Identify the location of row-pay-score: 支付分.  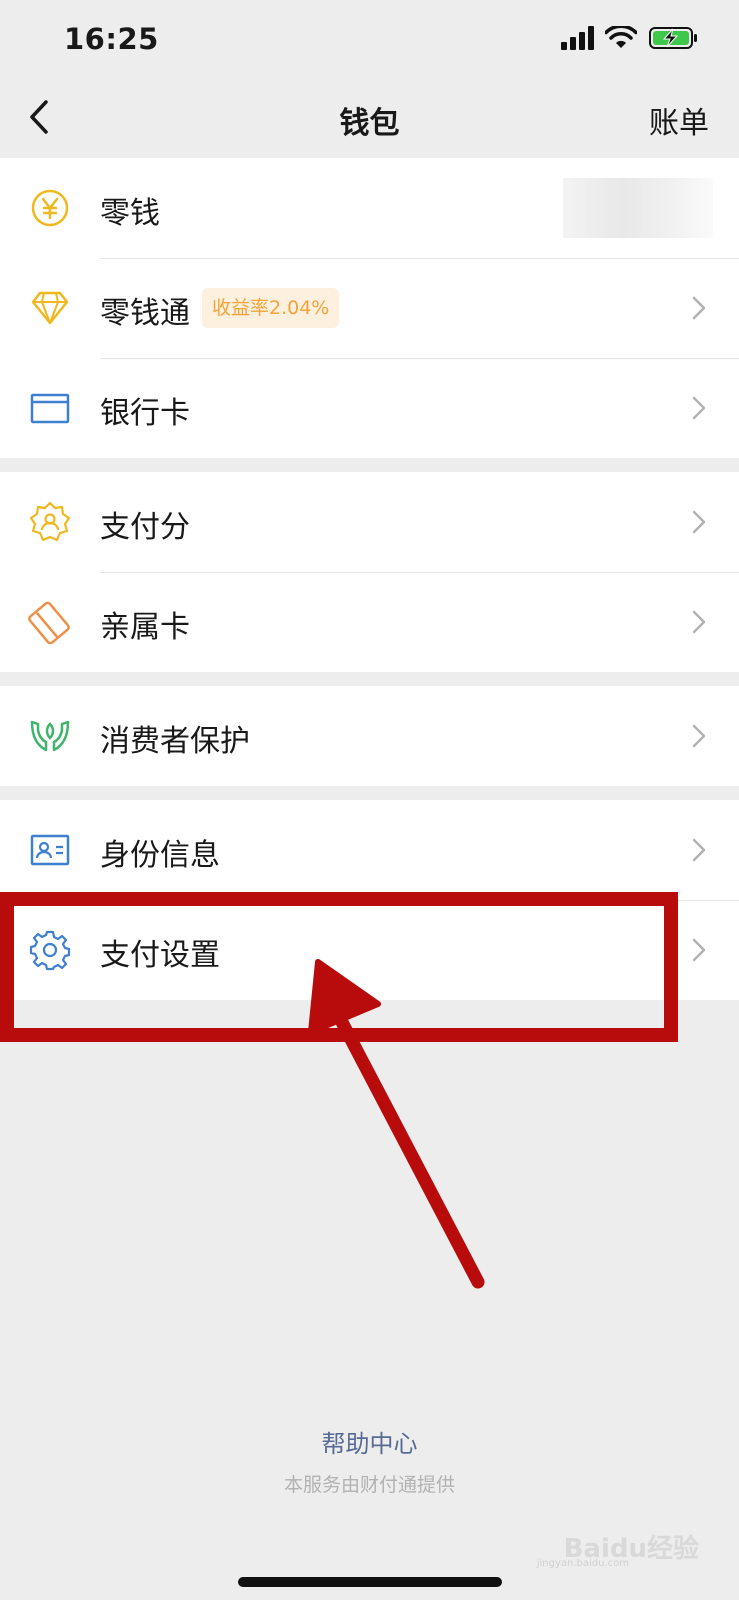
(369, 522).